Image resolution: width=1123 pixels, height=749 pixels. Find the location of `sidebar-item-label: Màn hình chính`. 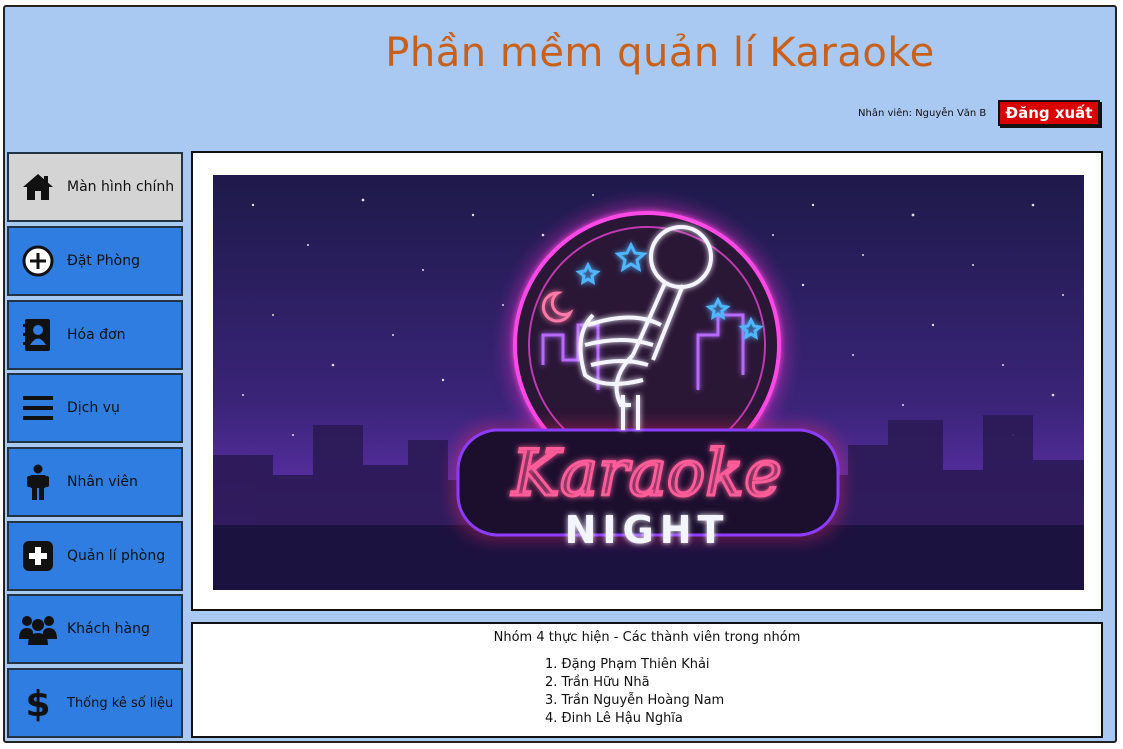

sidebar-item-label: Màn hình chính is located at coordinates (121, 187).